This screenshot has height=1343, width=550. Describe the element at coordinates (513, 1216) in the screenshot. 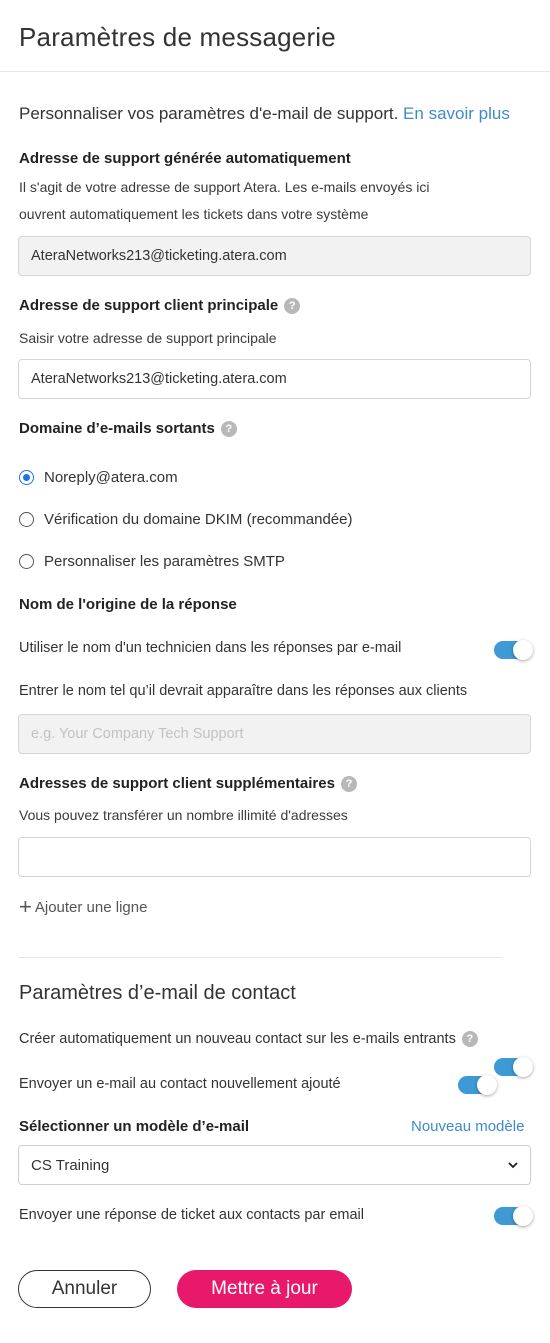

I see `ticket-reply-toggle` at that location.